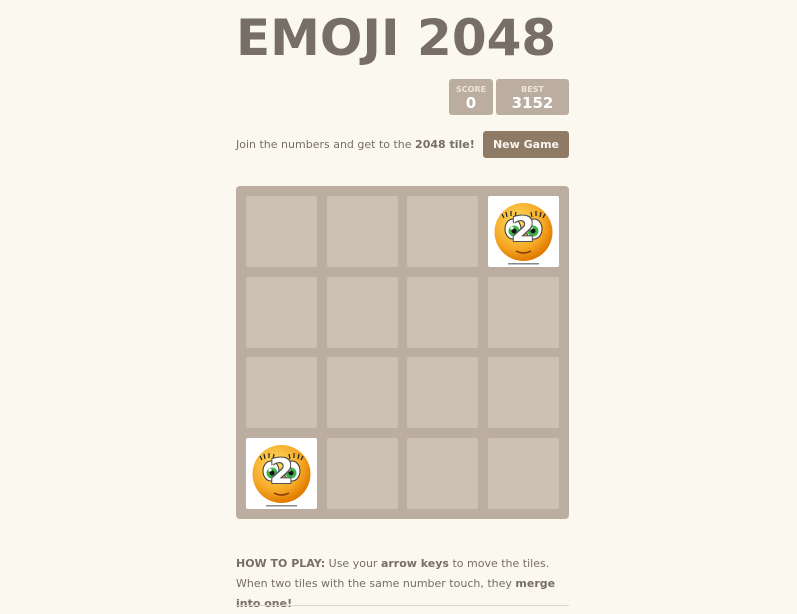 Image resolution: width=797 pixels, height=614 pixels. What do you see at coordinates (281, 563) in the screenshot?
I see `how-to-play-heading: HOW TO PLAY:` at bounding box center [281, 563].